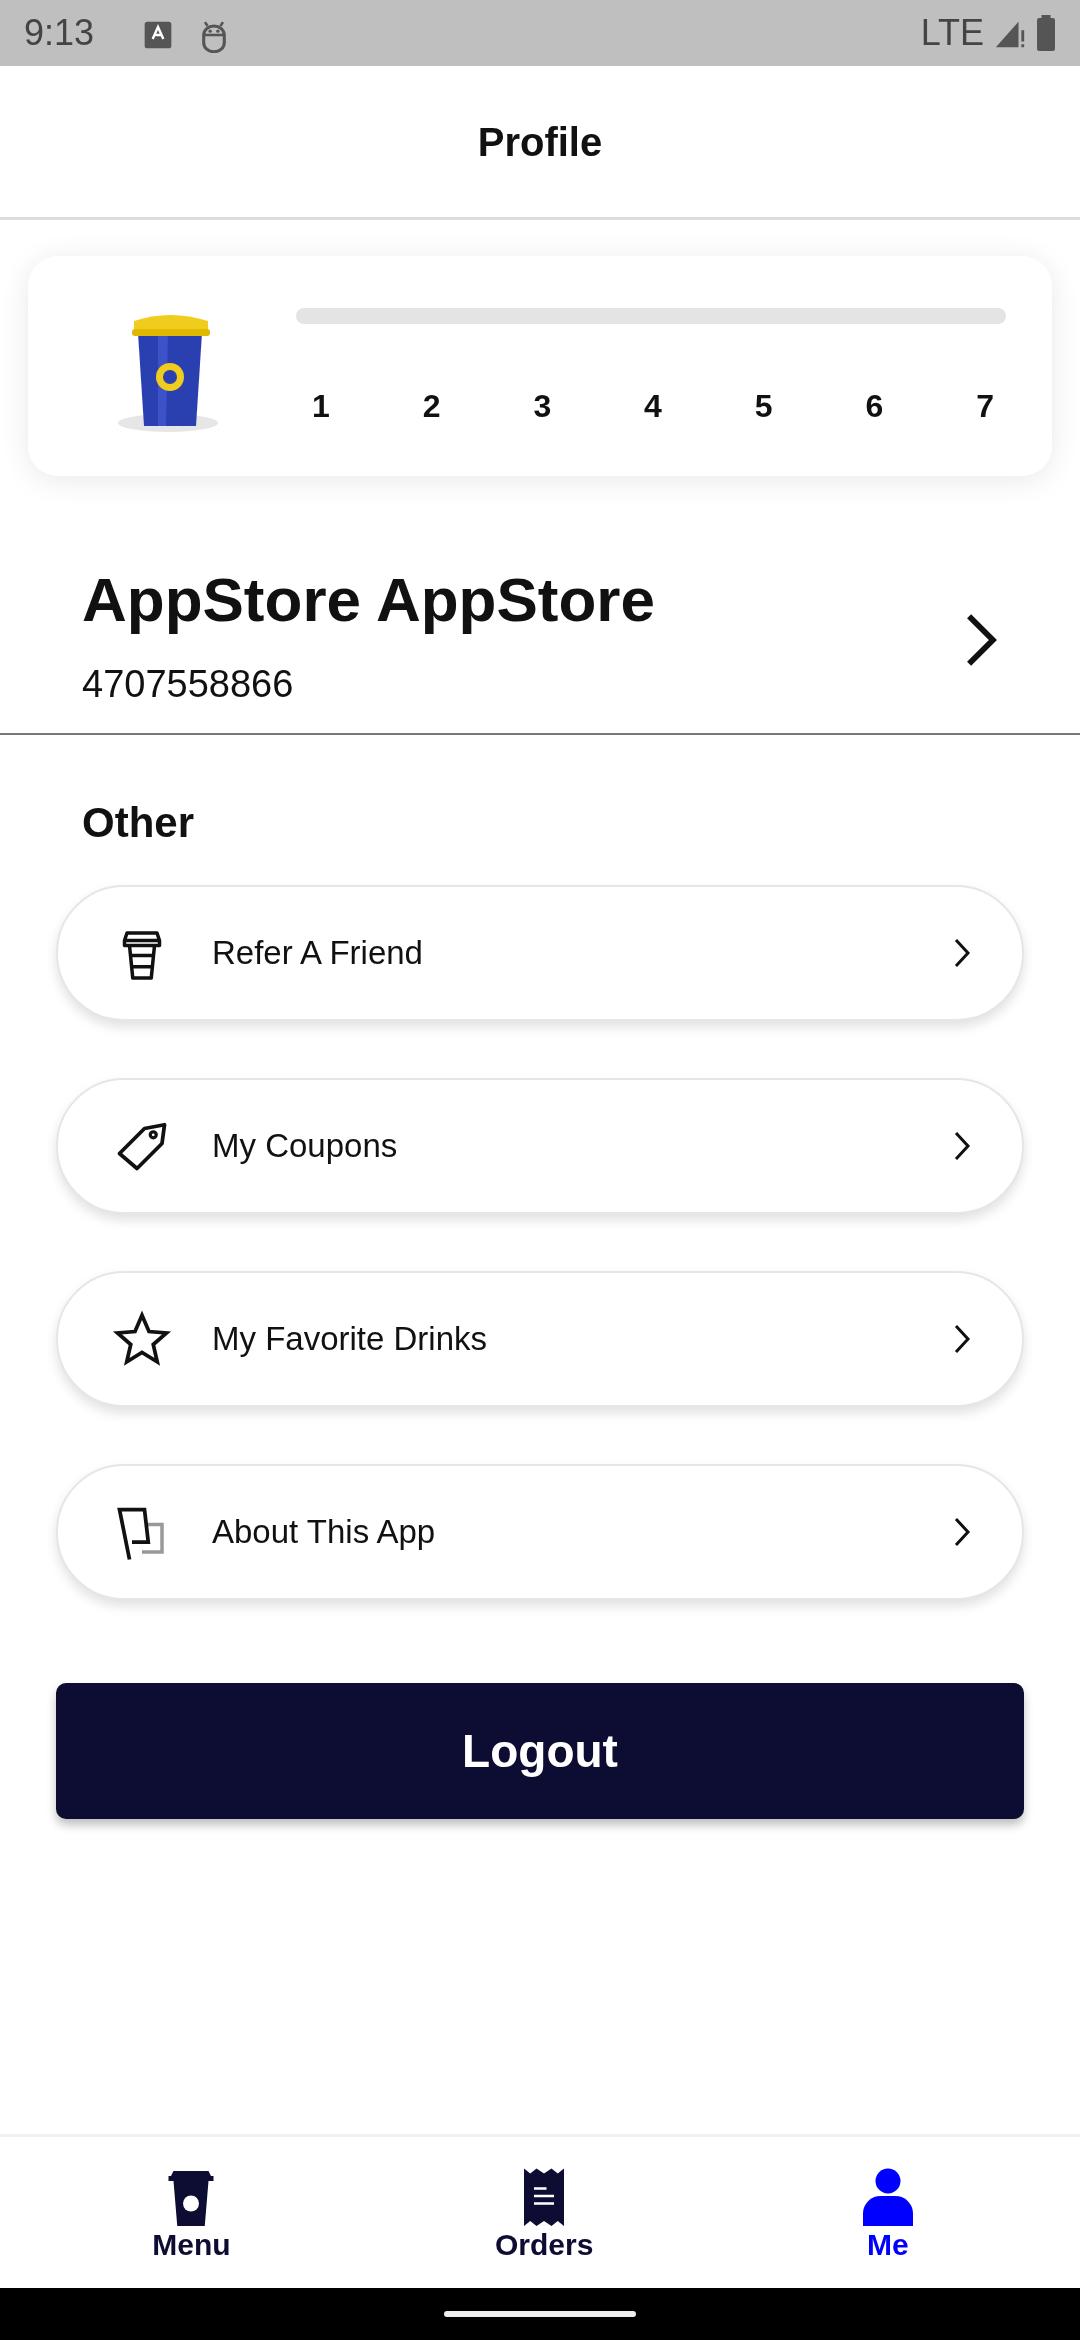 This screenshot has height=2340, width=1080. I want to click on home-handle, so click(540, 2314).